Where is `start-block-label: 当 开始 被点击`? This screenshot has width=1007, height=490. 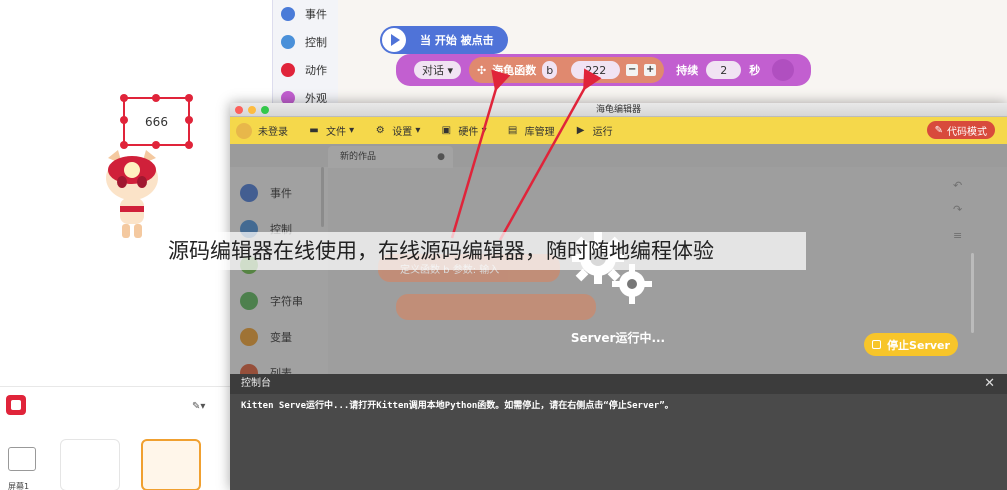 start-block-label: 当 开始 被点击 is located at coordinates (457, 40).